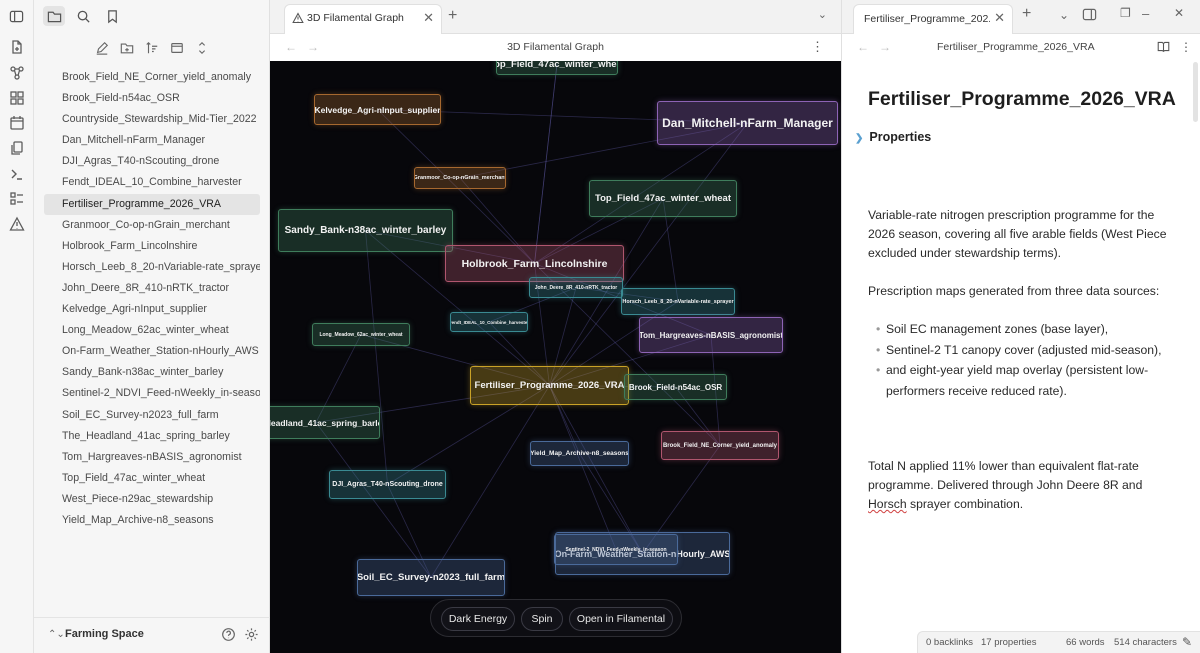 This screenshot has width=1200, height=653. What do you see at coordinates (104, 634) in the screenshot?
I see `vault-name: Farming Space` at bounding box center [104, 634].